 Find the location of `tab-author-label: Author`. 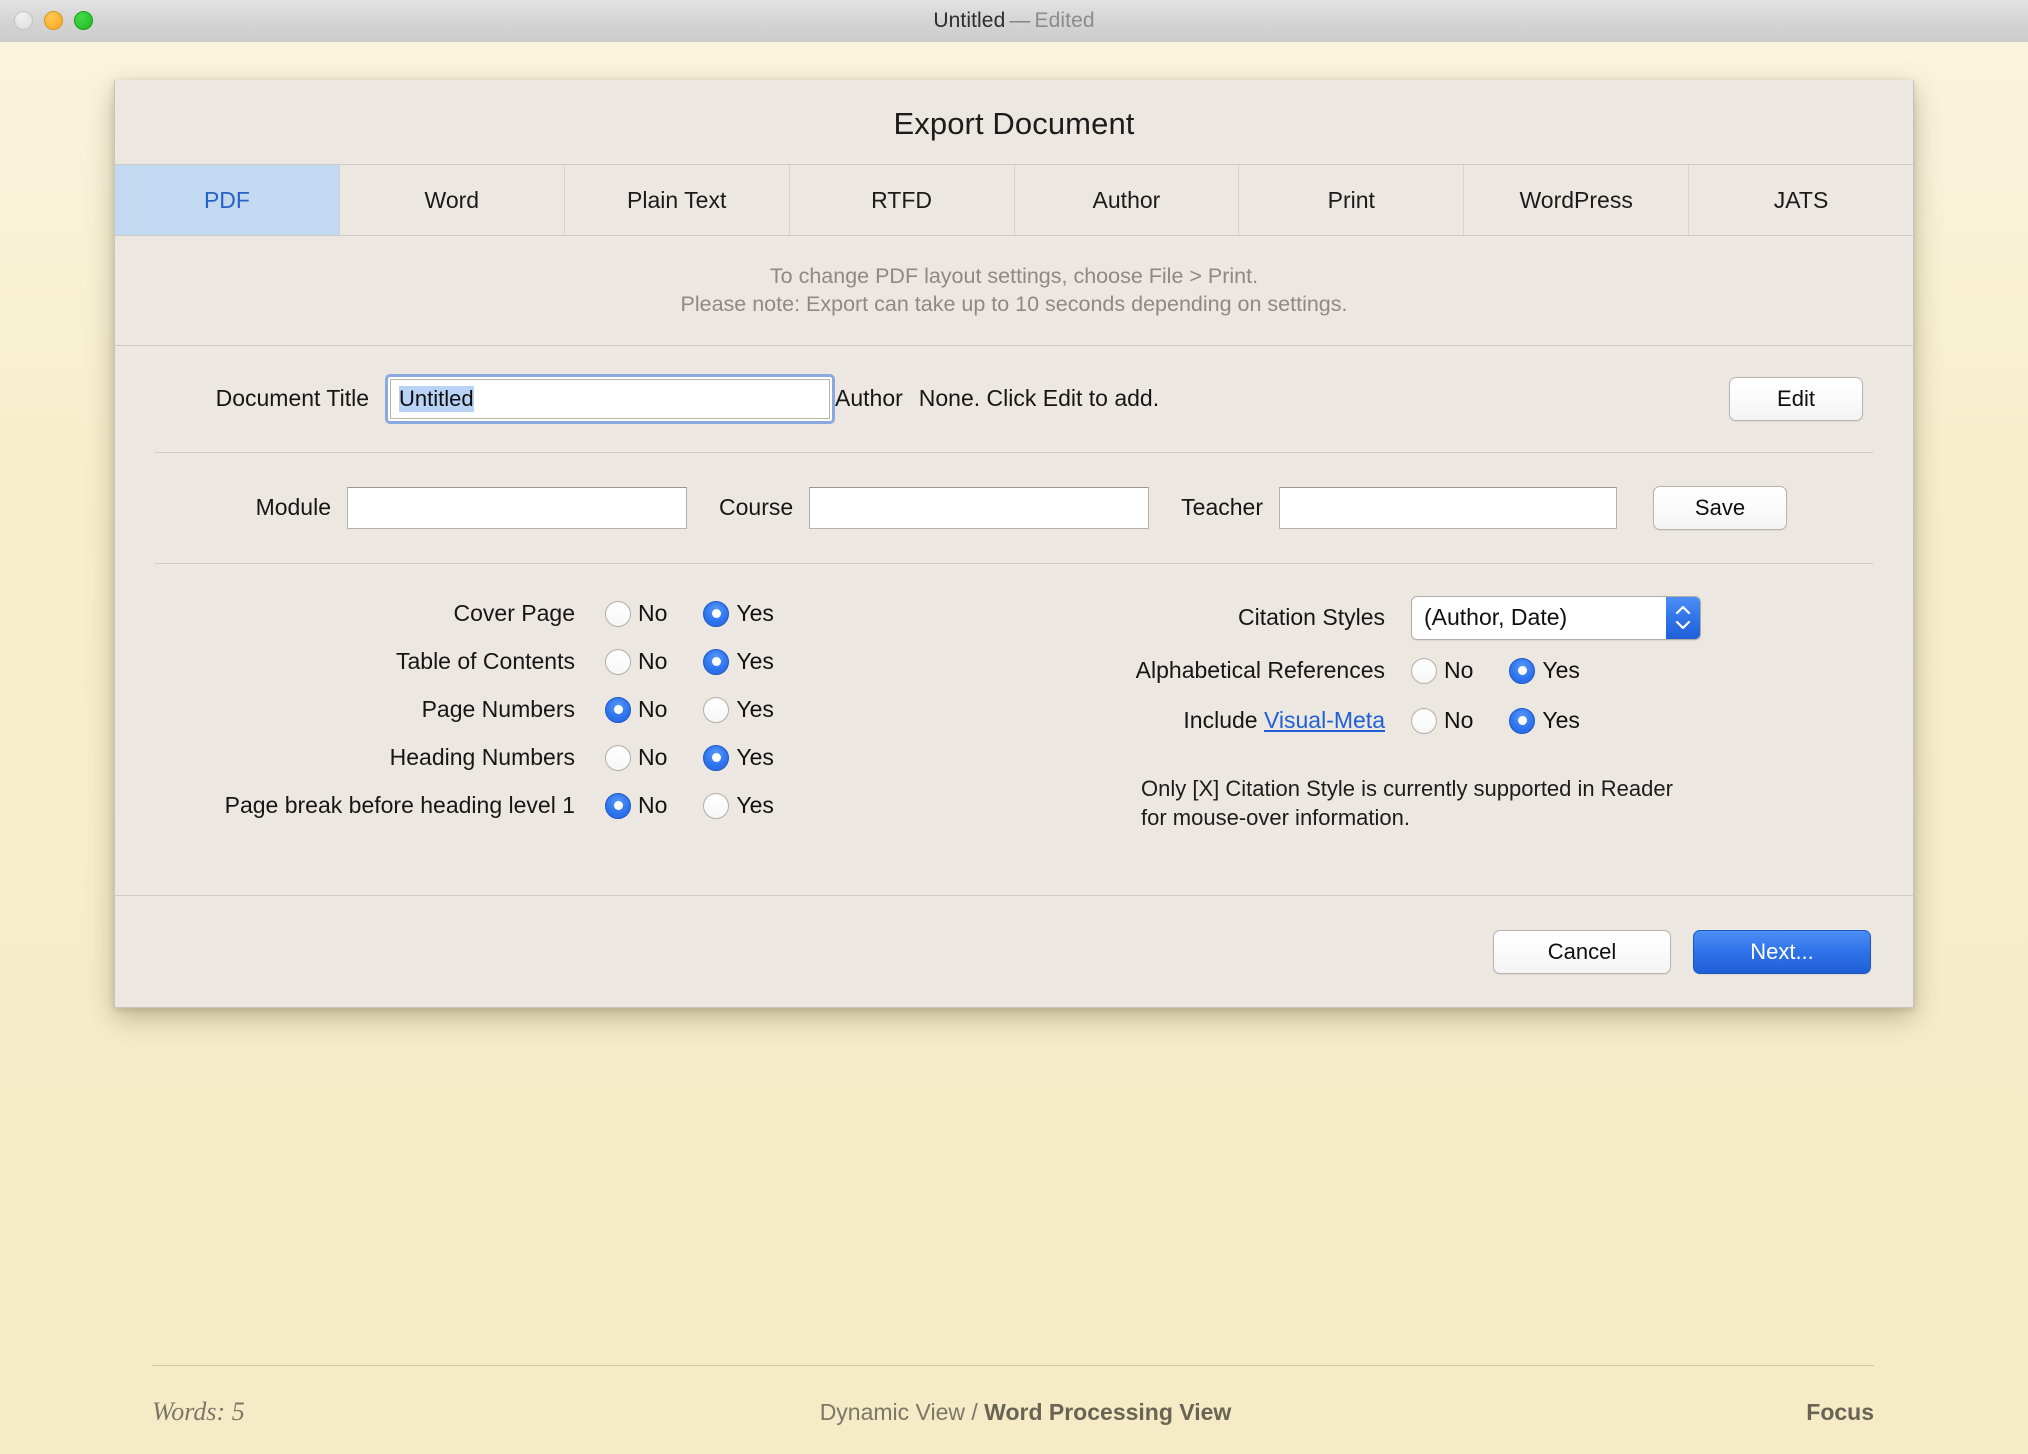

tab-author-label: Author is located at coordinates (1126, 199).